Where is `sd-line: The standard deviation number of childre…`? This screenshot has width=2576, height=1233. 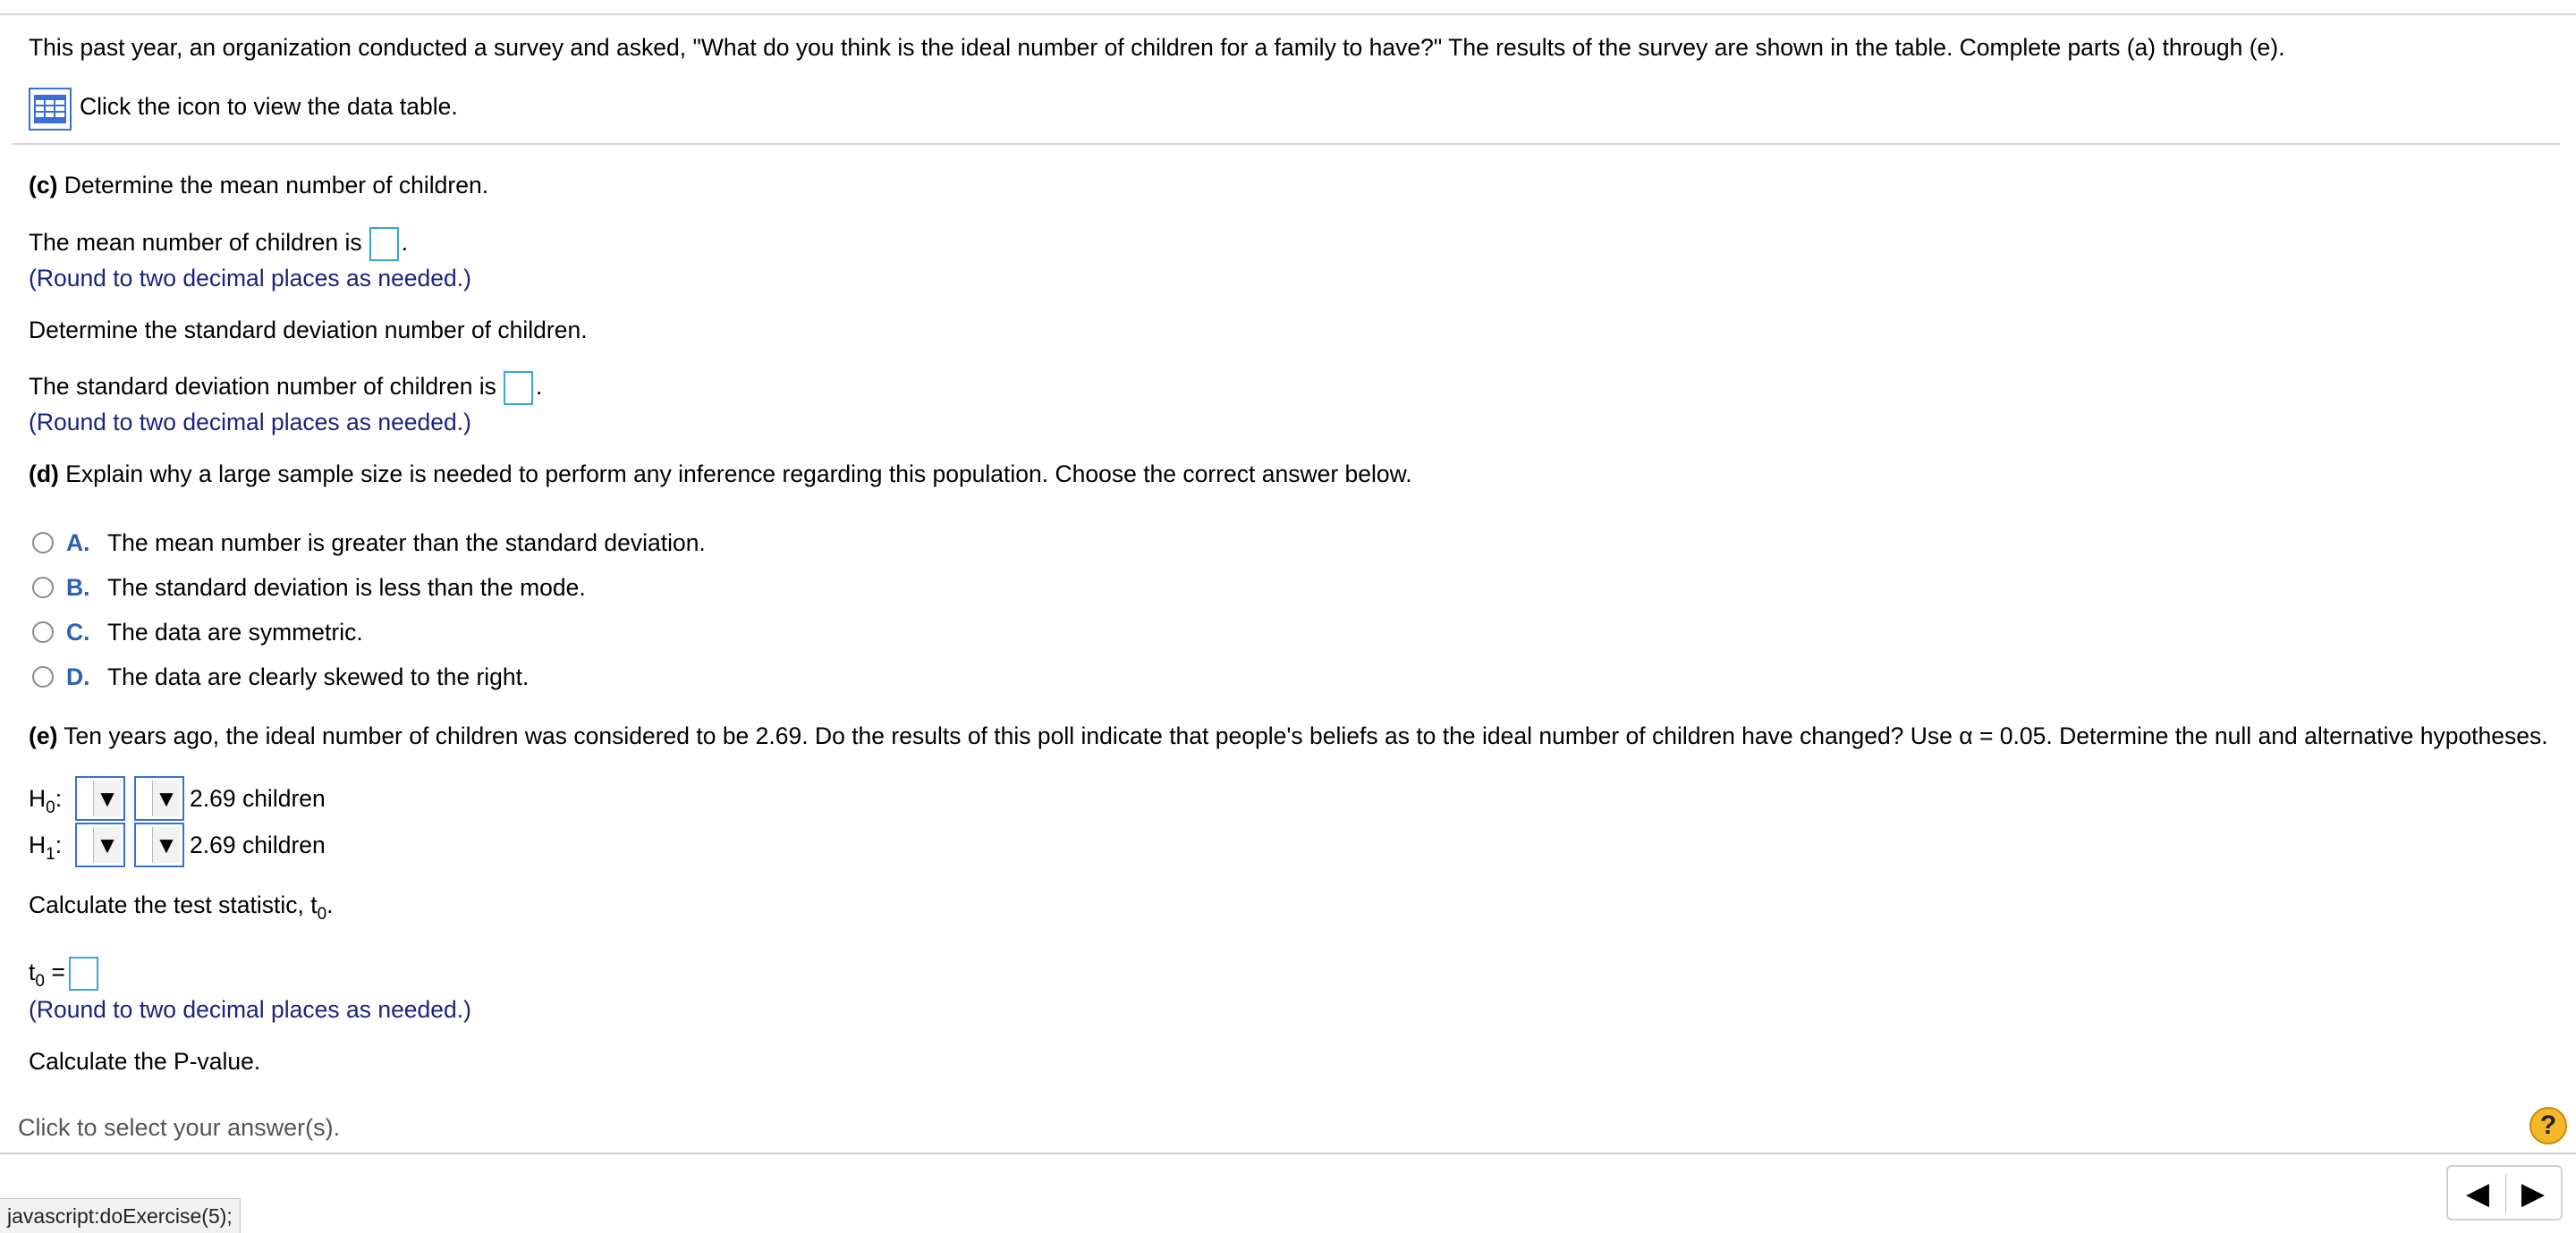
sd-line: The standard deviation number of childre… is located at coordinates (285, 388).